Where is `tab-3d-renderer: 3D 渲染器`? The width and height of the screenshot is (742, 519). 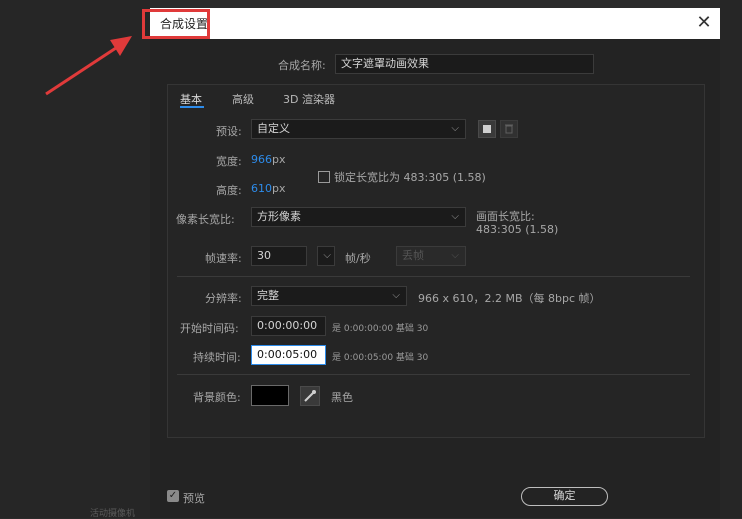
tab-3d-renderer: 3D 渲染器 is located at coordinates (309, 99).